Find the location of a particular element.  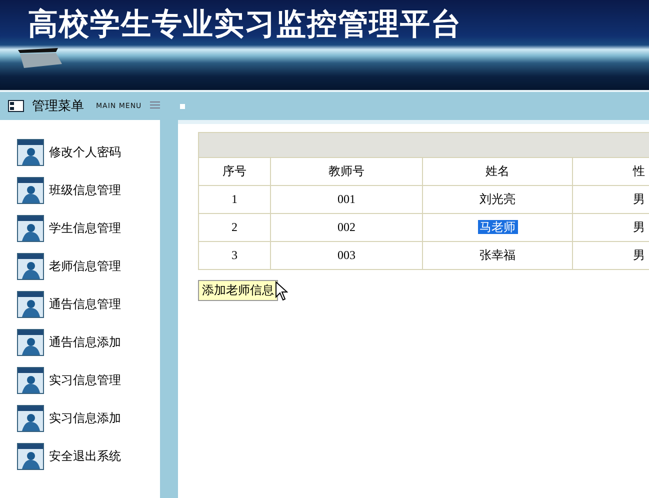

sidebar-item: 实习信息添加 is located at coordinates (88, 418).